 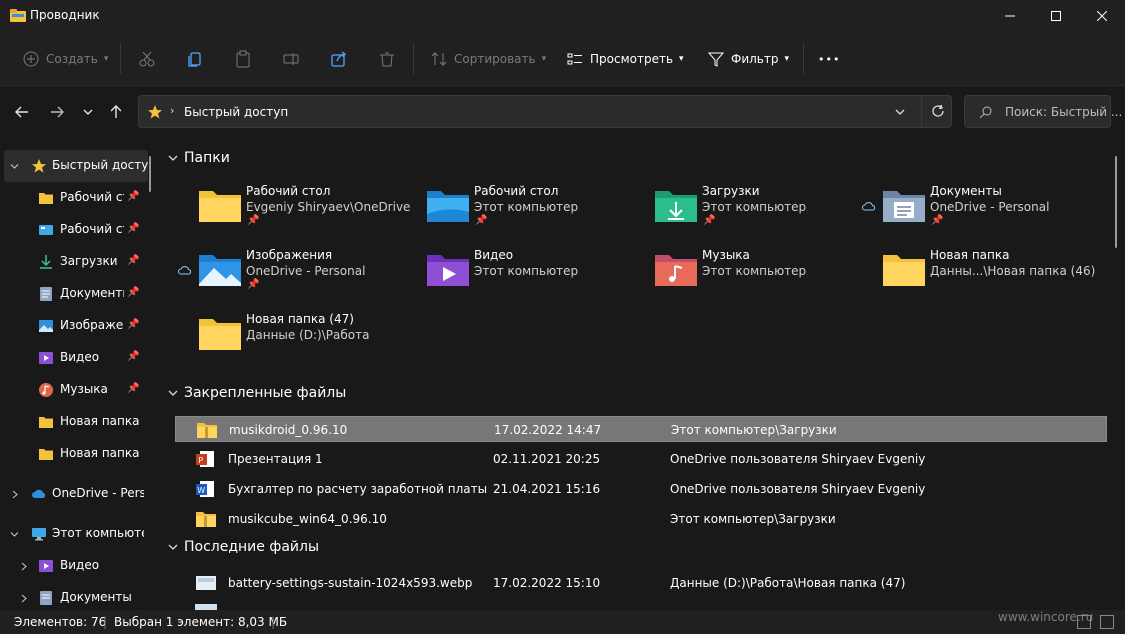 I want to click on delete-button, so click(x=387, y=59).